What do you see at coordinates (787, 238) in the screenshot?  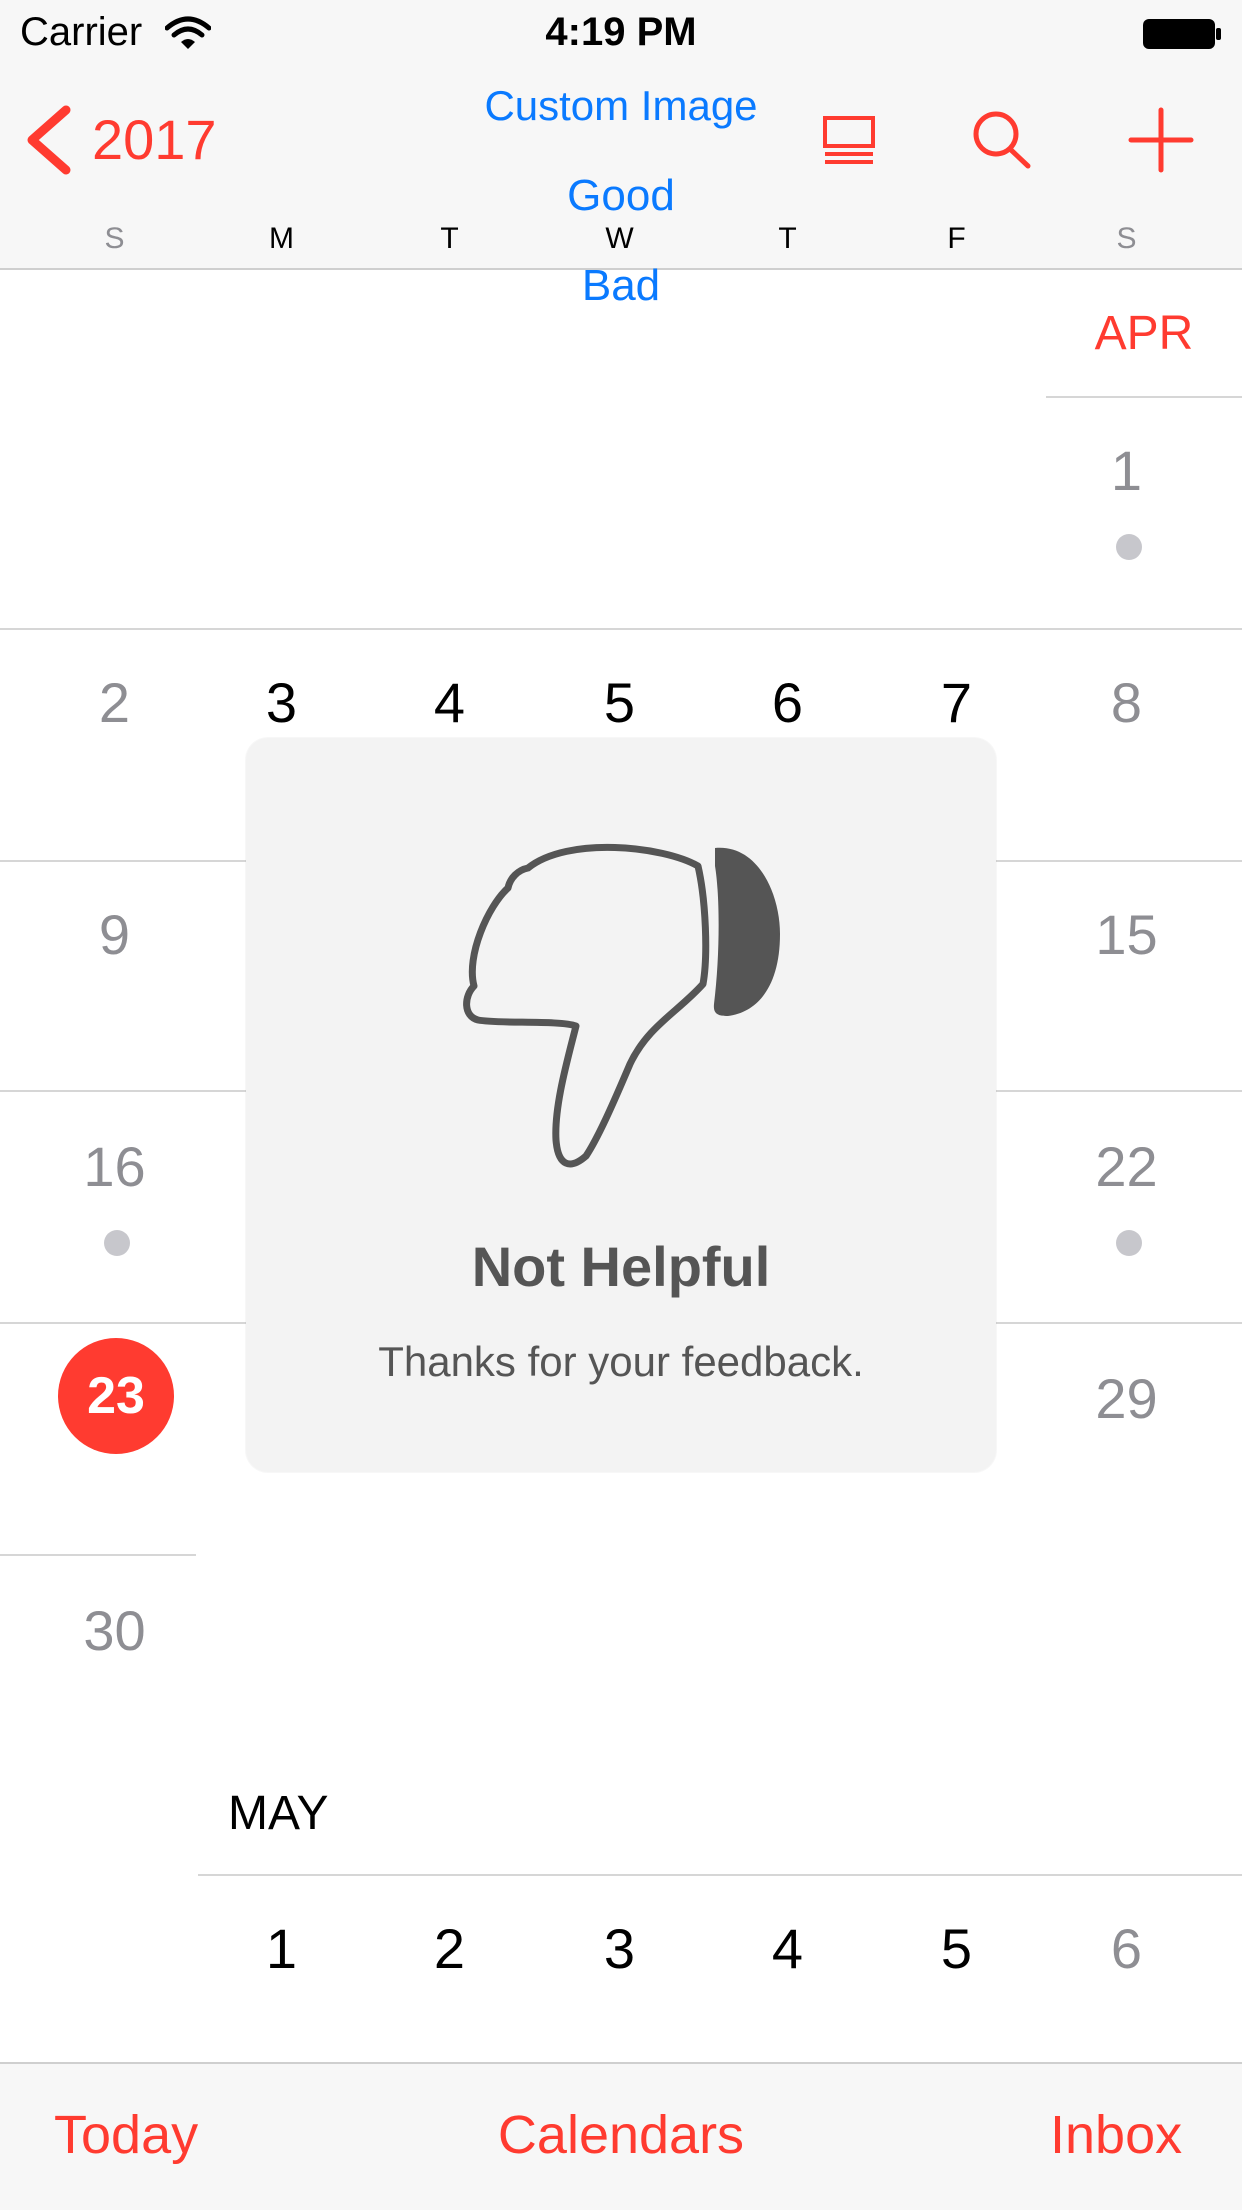 I see `weekday-thu: T` at bounding box center [787, 238].